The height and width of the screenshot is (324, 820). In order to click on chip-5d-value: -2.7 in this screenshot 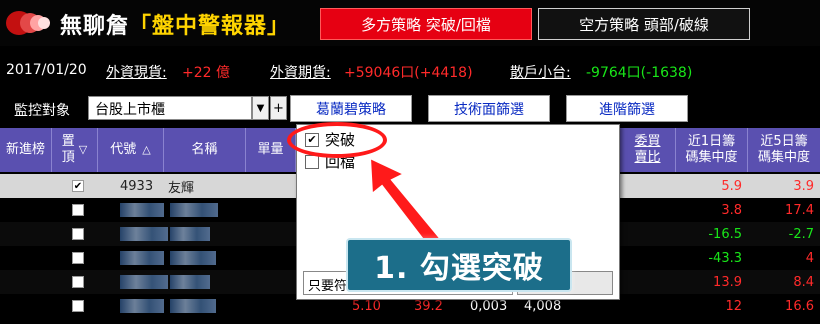, I will do `click(801, 234)`.